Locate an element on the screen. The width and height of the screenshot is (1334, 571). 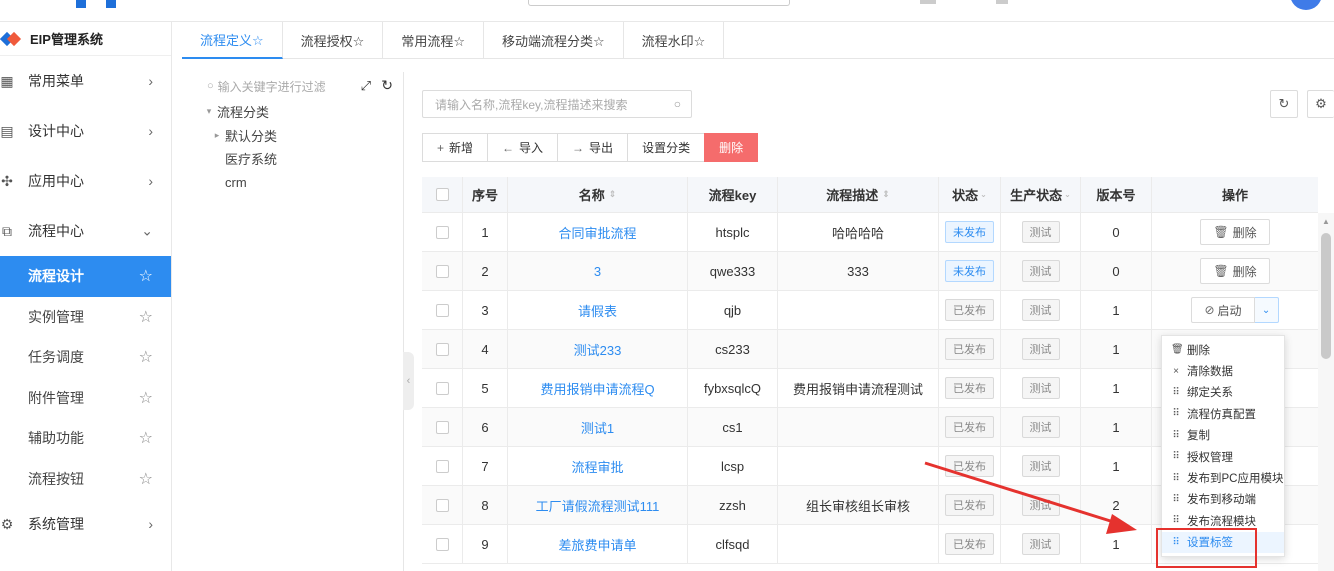
row-more-dropdown-toggle: ⌄ is located at coordinates (1266, 310).